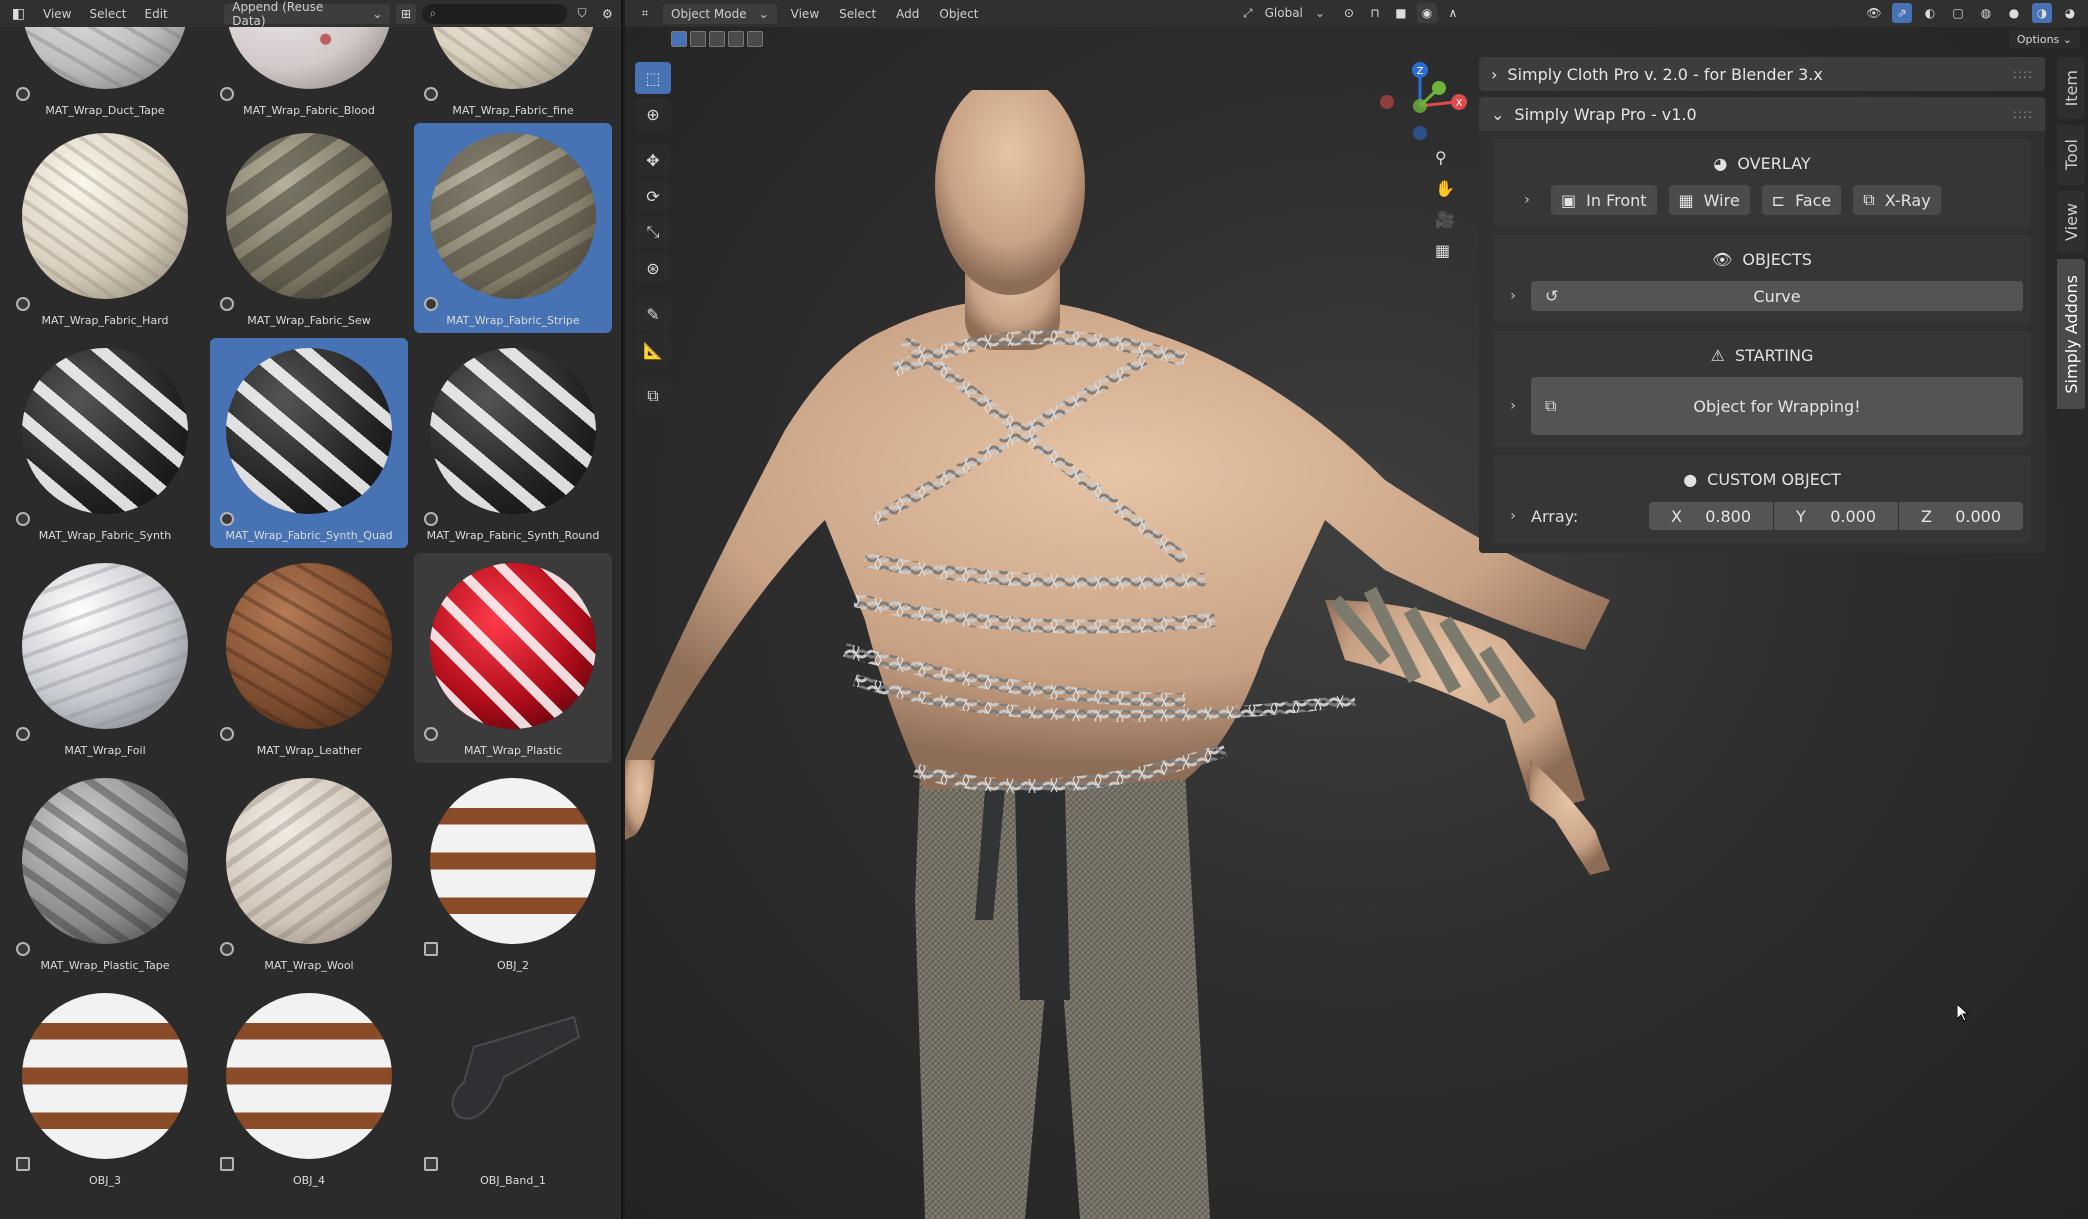 The height and width of the screenshot is (1219, 2088). I want to click on gizmo-neg-z-handle, so click(1420, 133).